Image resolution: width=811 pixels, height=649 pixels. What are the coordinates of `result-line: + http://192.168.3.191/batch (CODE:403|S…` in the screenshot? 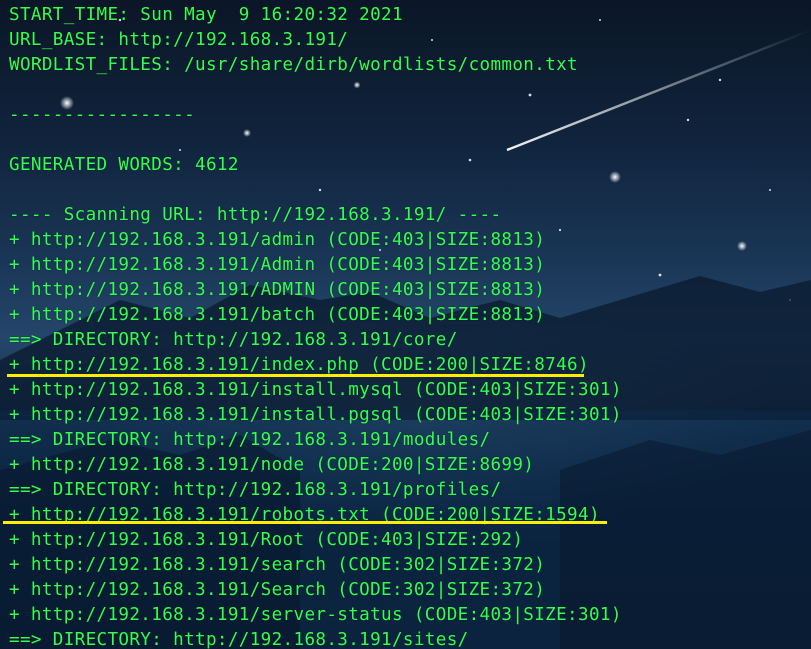 It's located at (277, 315).